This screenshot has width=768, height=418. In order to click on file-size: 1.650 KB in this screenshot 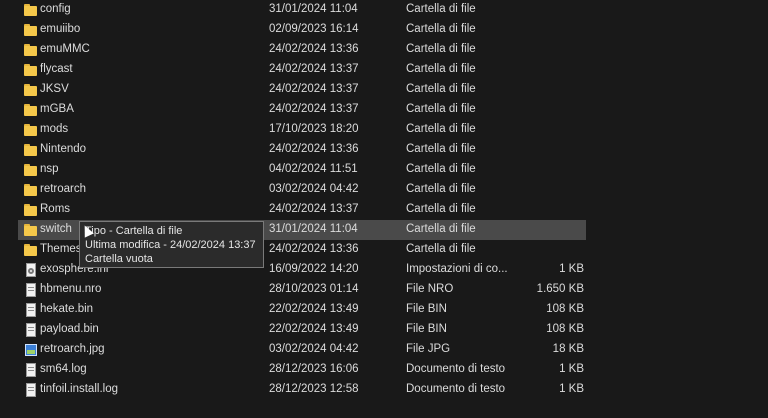, I will do `click(560, 289)`.